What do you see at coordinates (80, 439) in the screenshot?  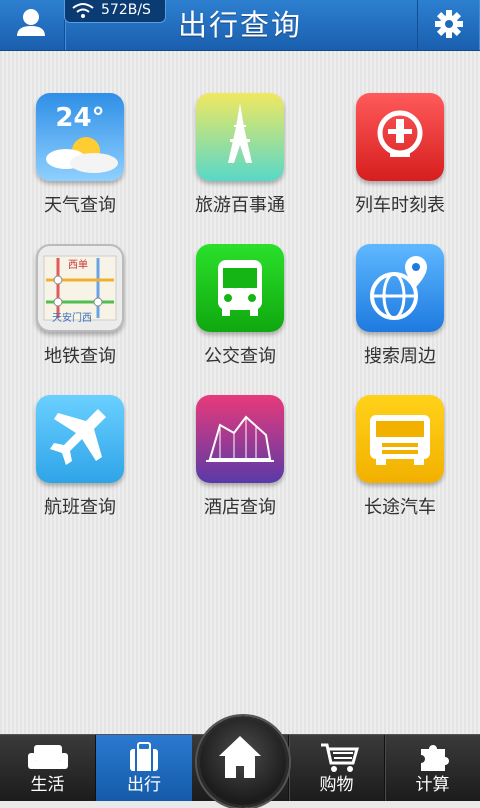 I see `airplane-icon` at bounding box center [80, 439].